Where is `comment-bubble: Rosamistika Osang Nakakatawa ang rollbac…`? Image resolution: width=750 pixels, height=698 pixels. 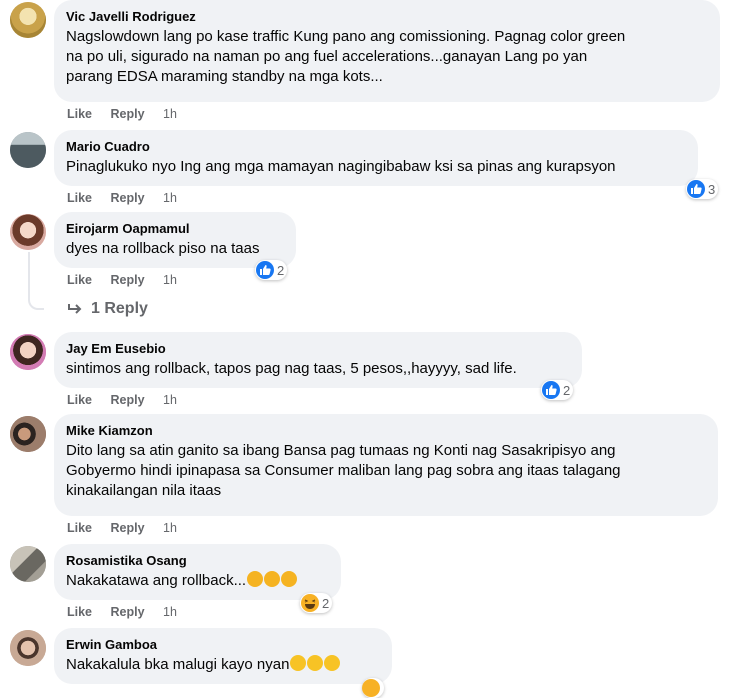 comment-bubble: Rosamistika Osang Nakakatawa ang rollbac… is located at coordinates (197, 572).